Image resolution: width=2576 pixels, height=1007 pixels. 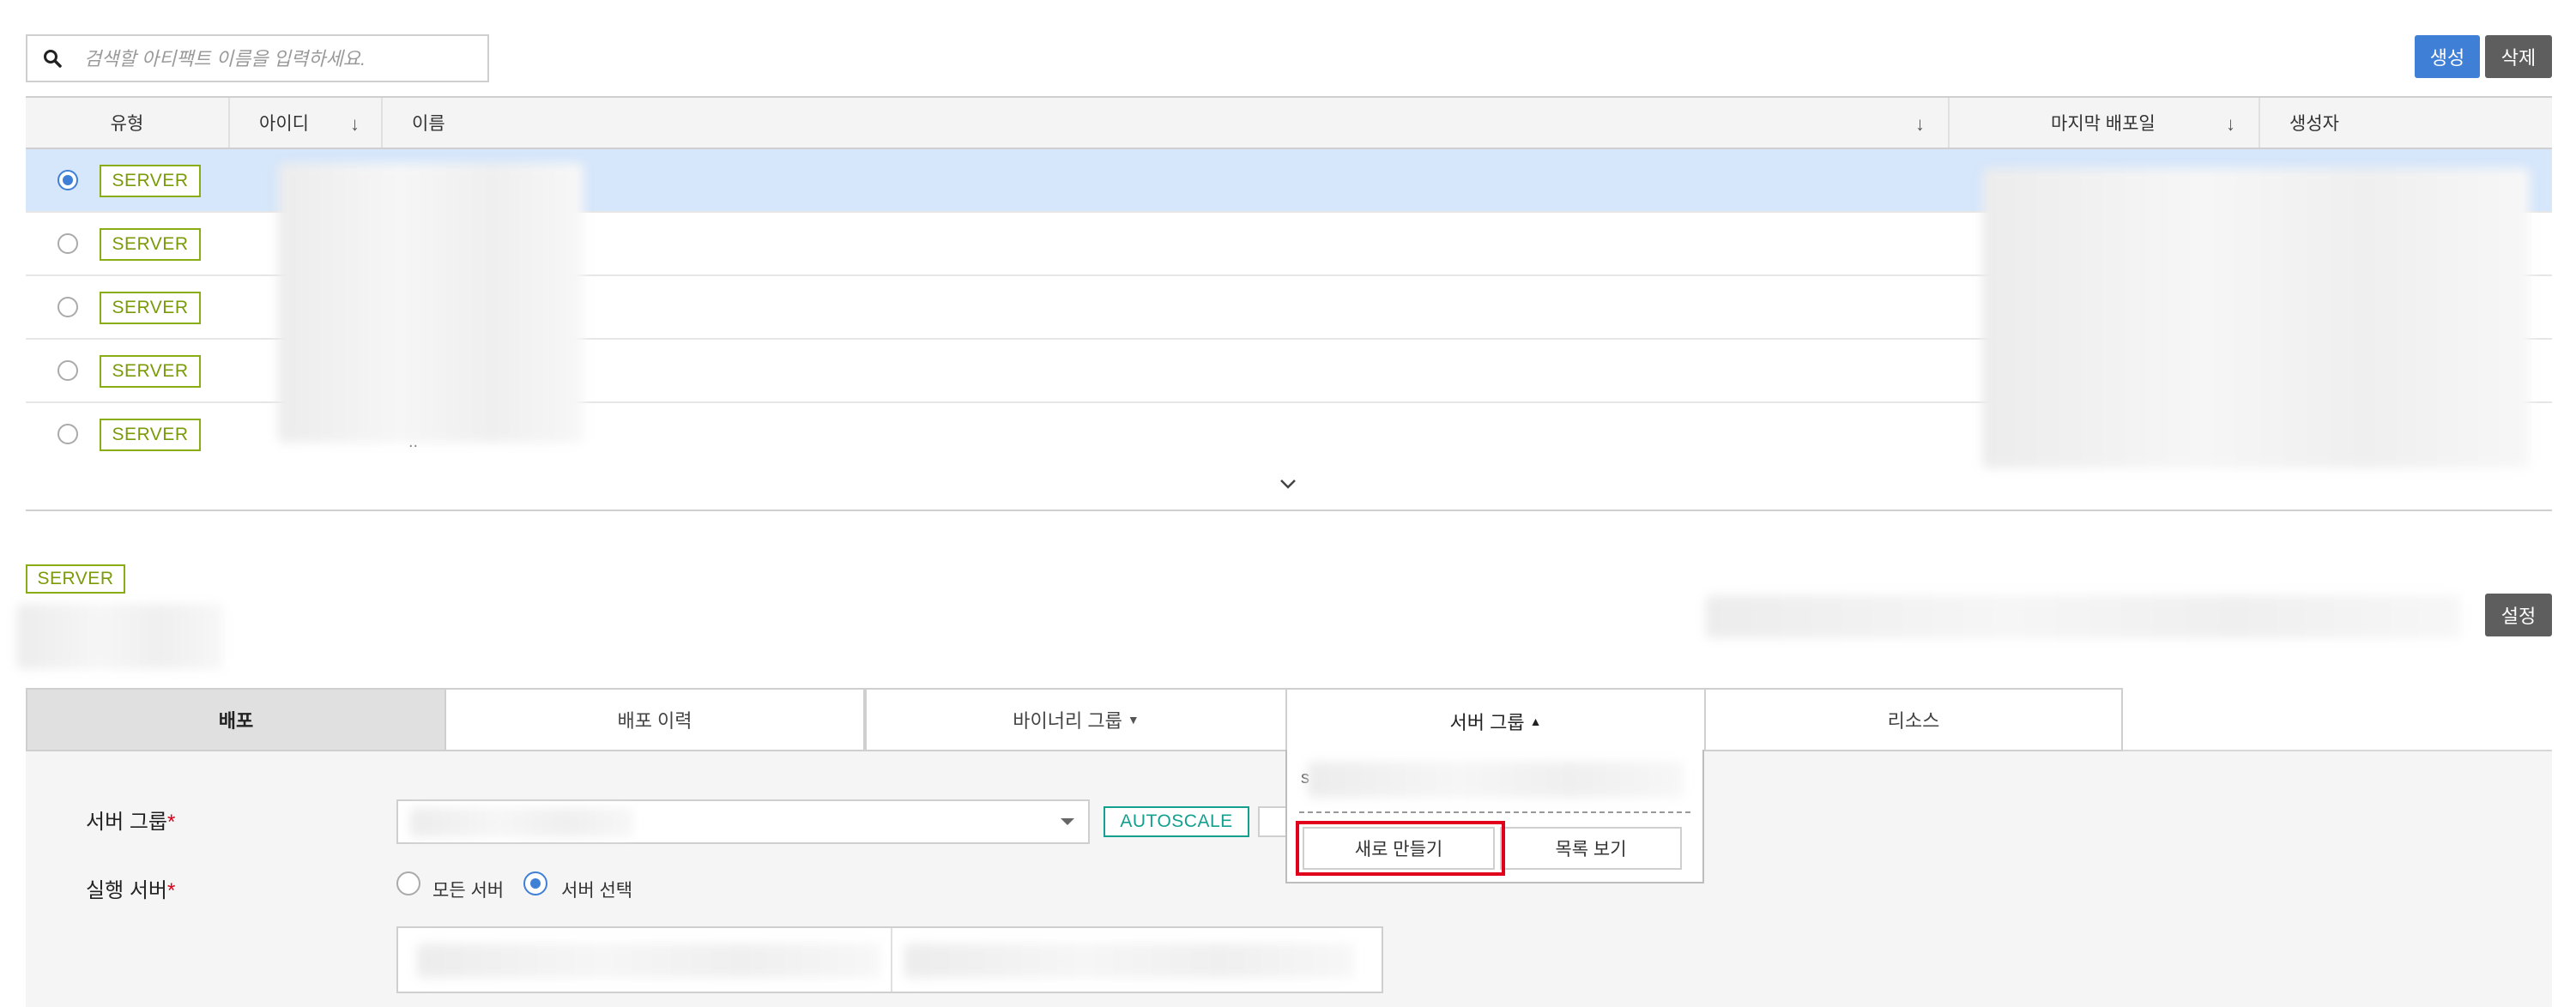 What do you see at coordinates (53, 59) in the screenshot?
I see `search-icon` at bounding box center [53, 59].